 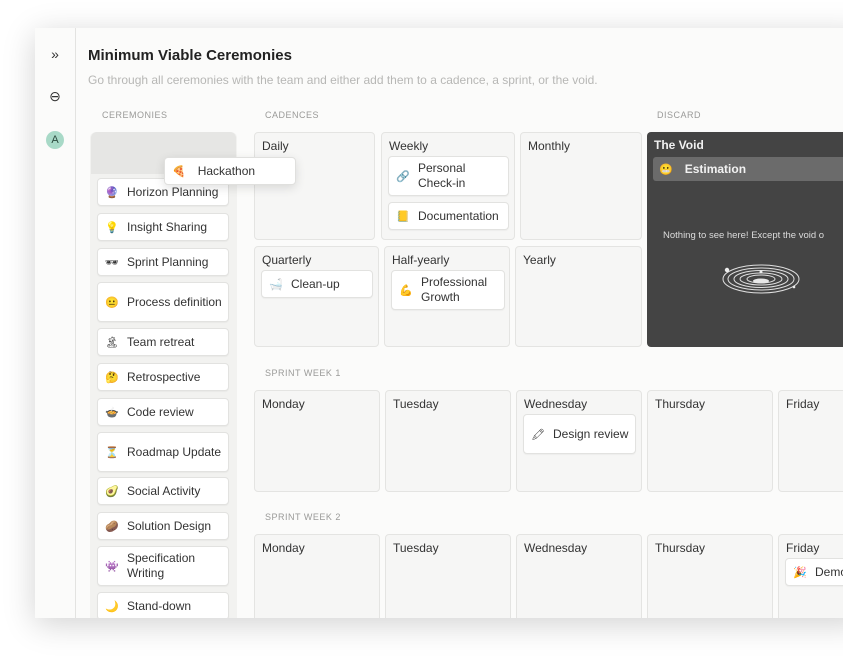 What do you see at coordinates (454, 289) in the screenshot?
I see `ceremony-label: Professional Growth` at bounding box center [454, 289].